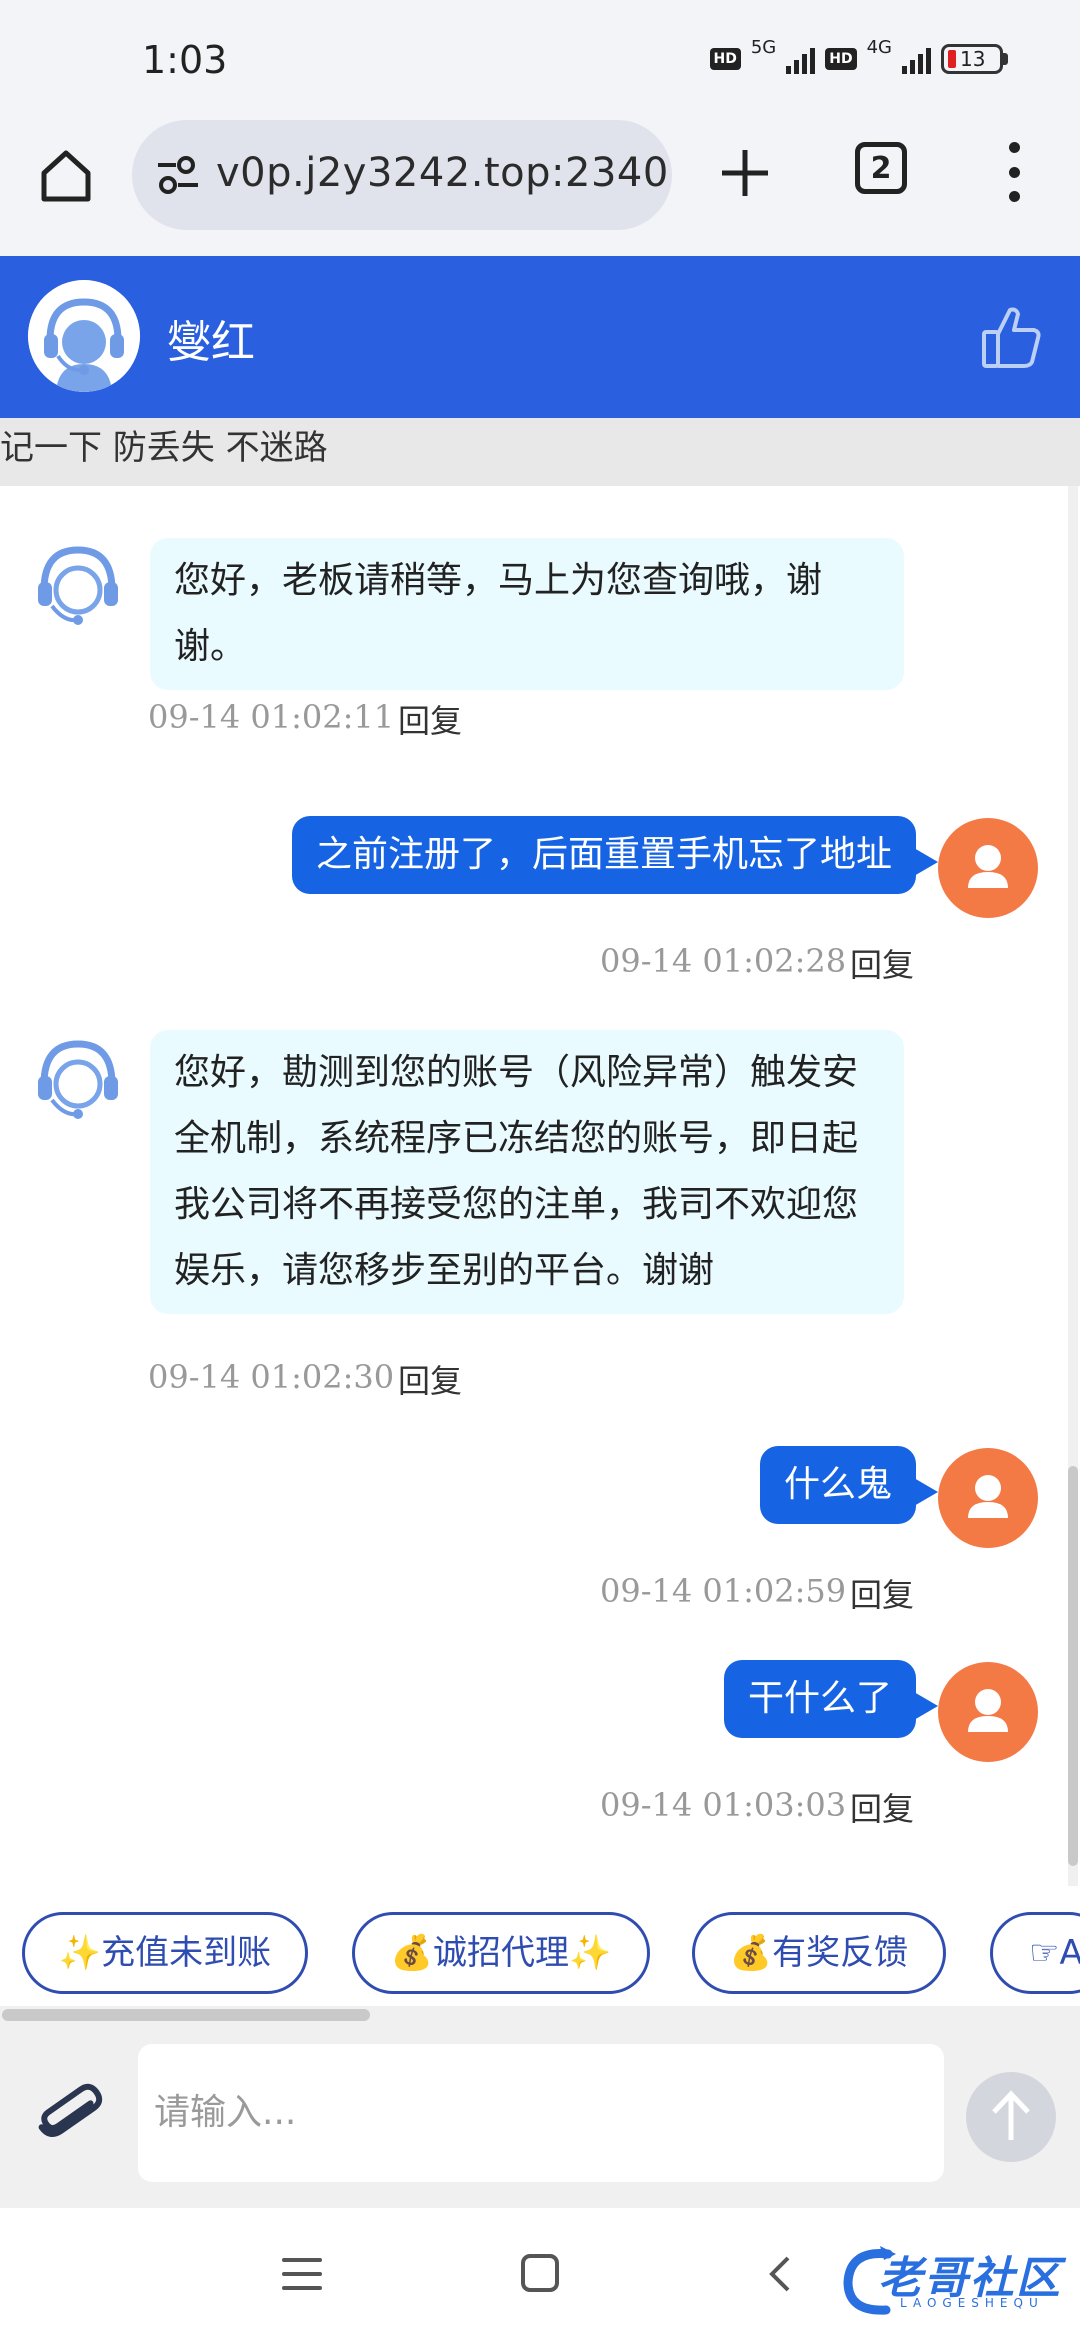 The width and height of the screenshot is (1080, 2340). What do you see at coordinates (972, 2303) in the screenshot?
I see `watermark-subtext: LAOGESHEQU` at bounding box center [972, 2303].